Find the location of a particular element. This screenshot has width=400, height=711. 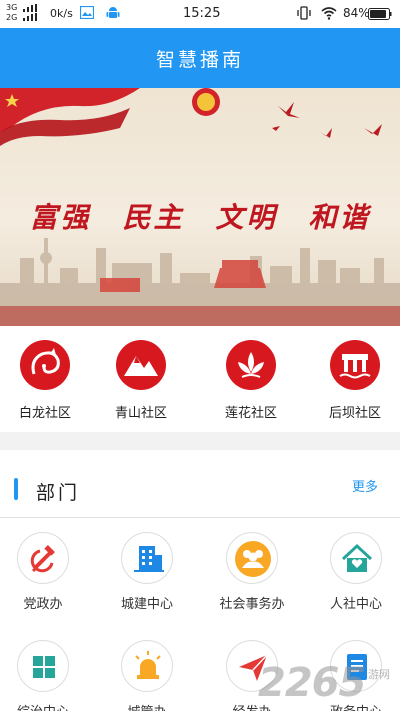

community-label: 莲花社区 is located at coordinates (250, 413).